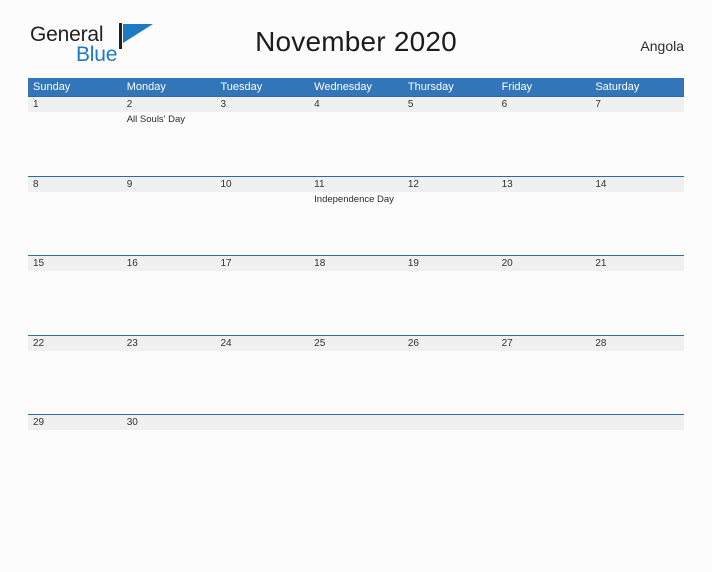  I want to click on day-number: 14, so click(637, 184).